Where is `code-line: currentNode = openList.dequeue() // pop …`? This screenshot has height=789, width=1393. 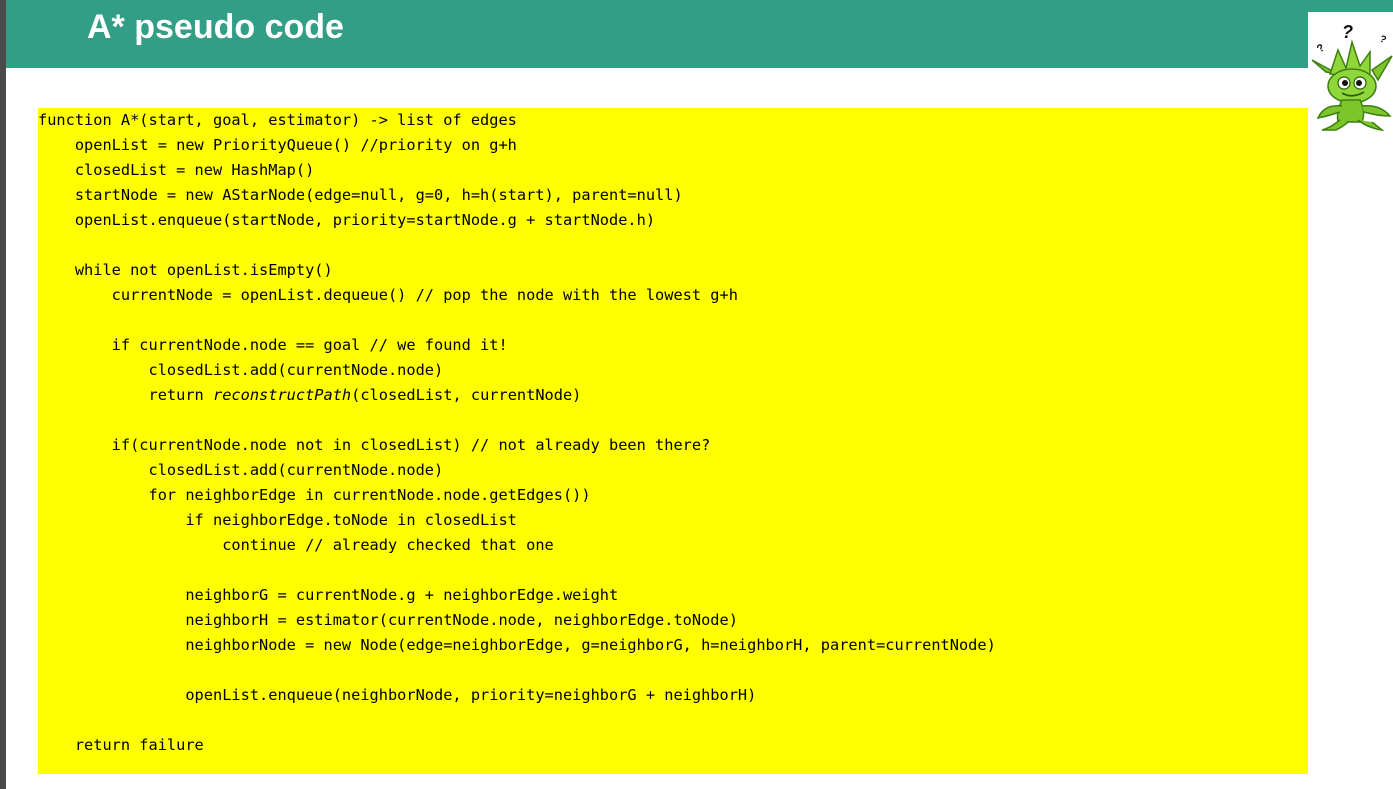
code-line: currentNode = openList.dequeue() // pop … is located at coordinates (388, 295).